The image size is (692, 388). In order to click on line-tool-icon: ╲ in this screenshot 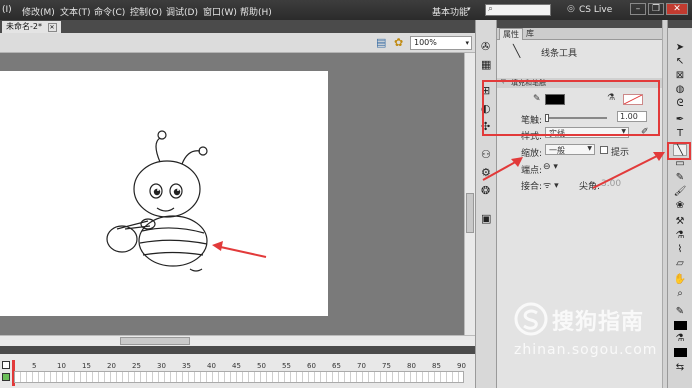, I will do `click(517, 51)`.